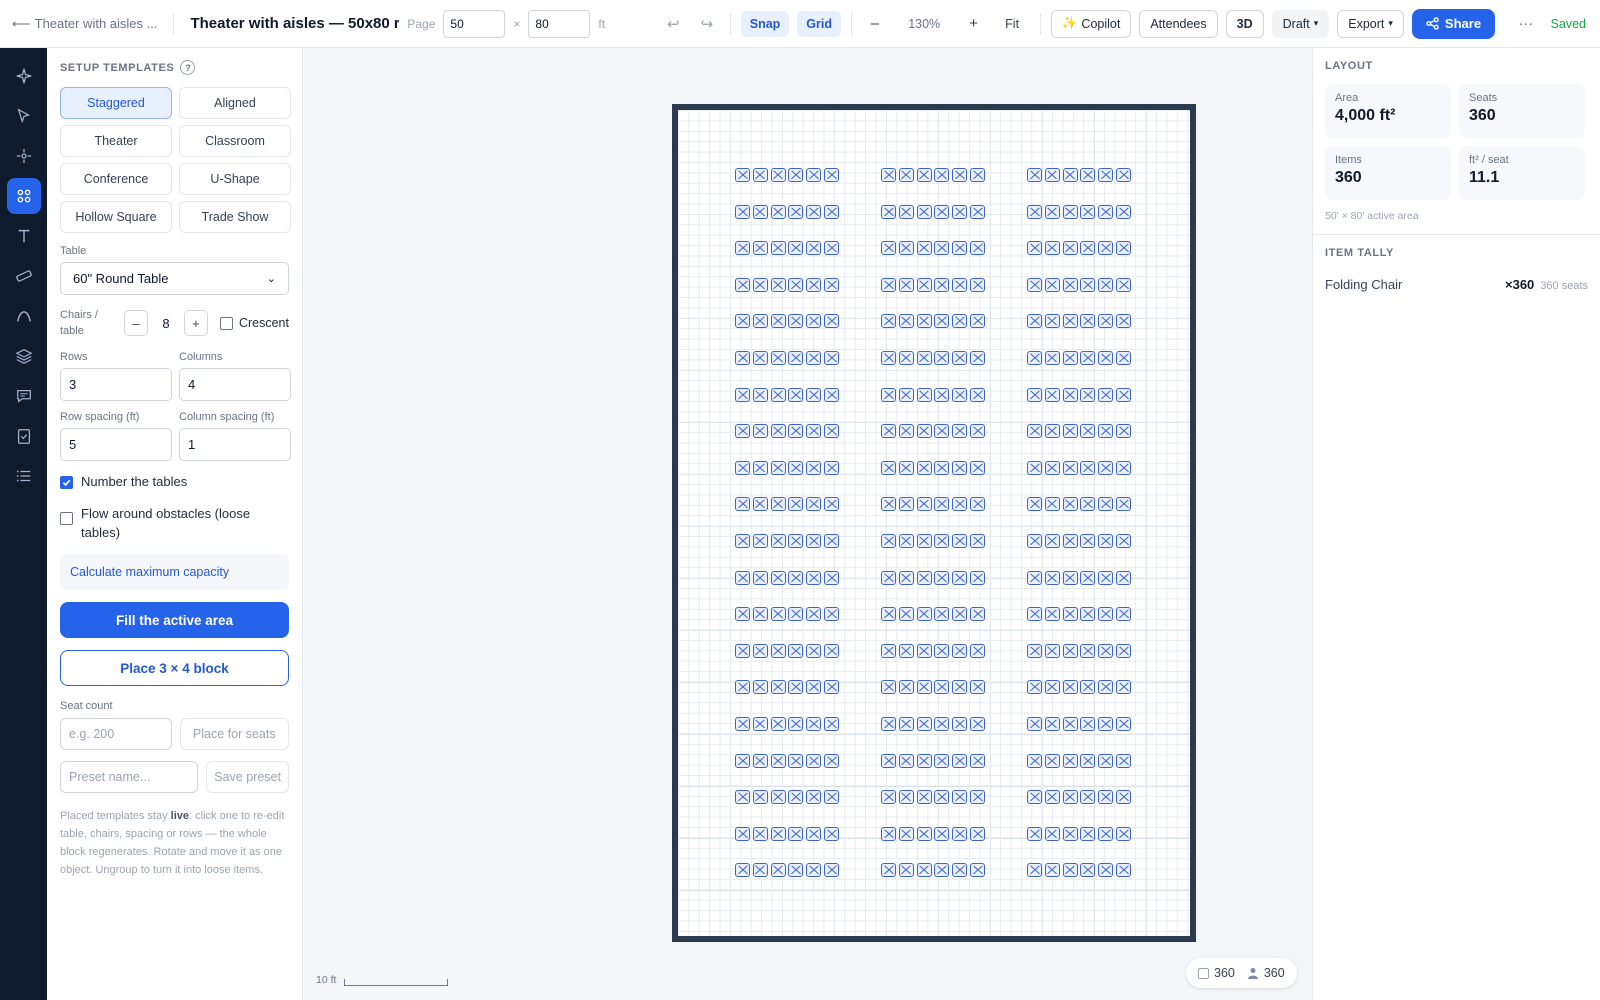  Describe the element at coordinates (235, 179) in the screenshot. I see `template-u-shape: U-Shape` at that location.